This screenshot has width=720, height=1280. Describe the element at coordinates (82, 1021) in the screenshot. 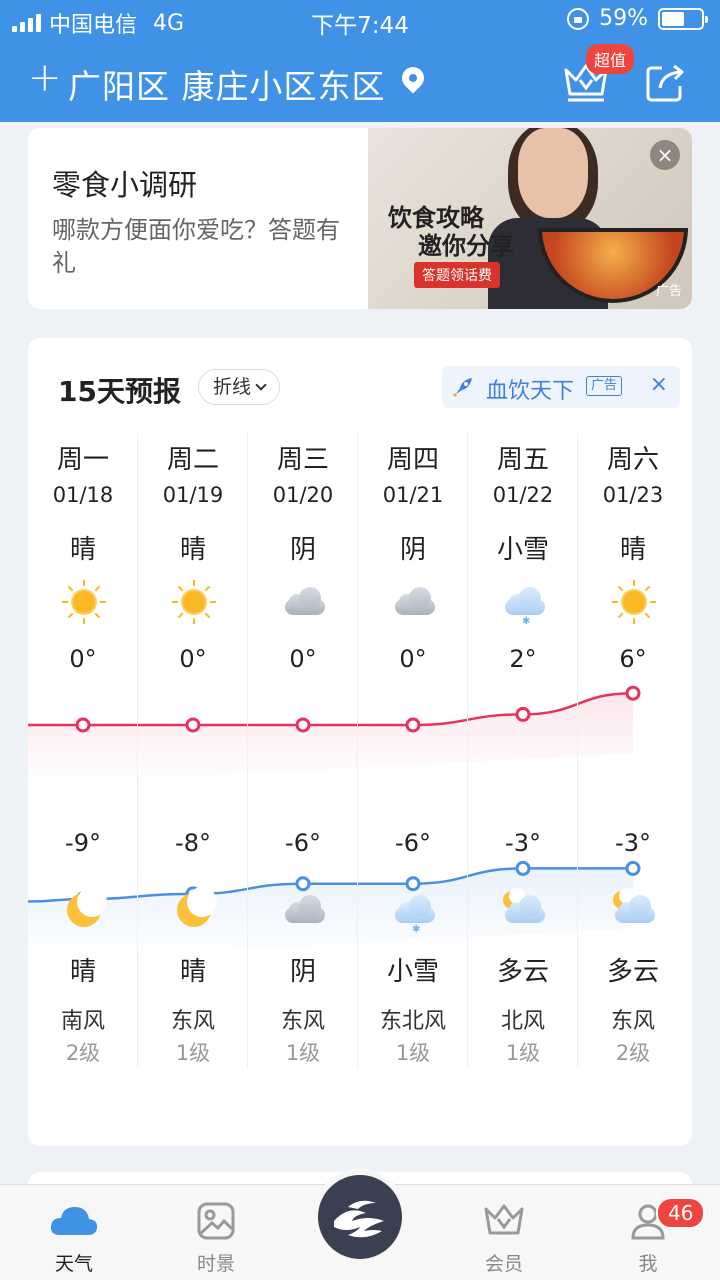

I see `wind-direction: 南风` at that location.